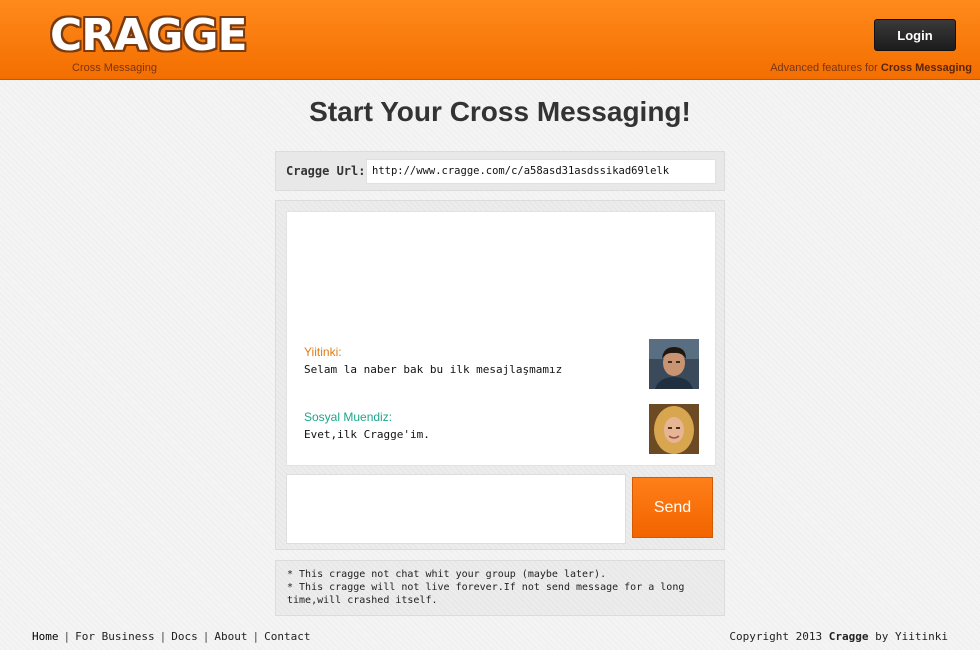 The image size is (980, 650). I want to click on footer-link-about: About, so click(230, 636).